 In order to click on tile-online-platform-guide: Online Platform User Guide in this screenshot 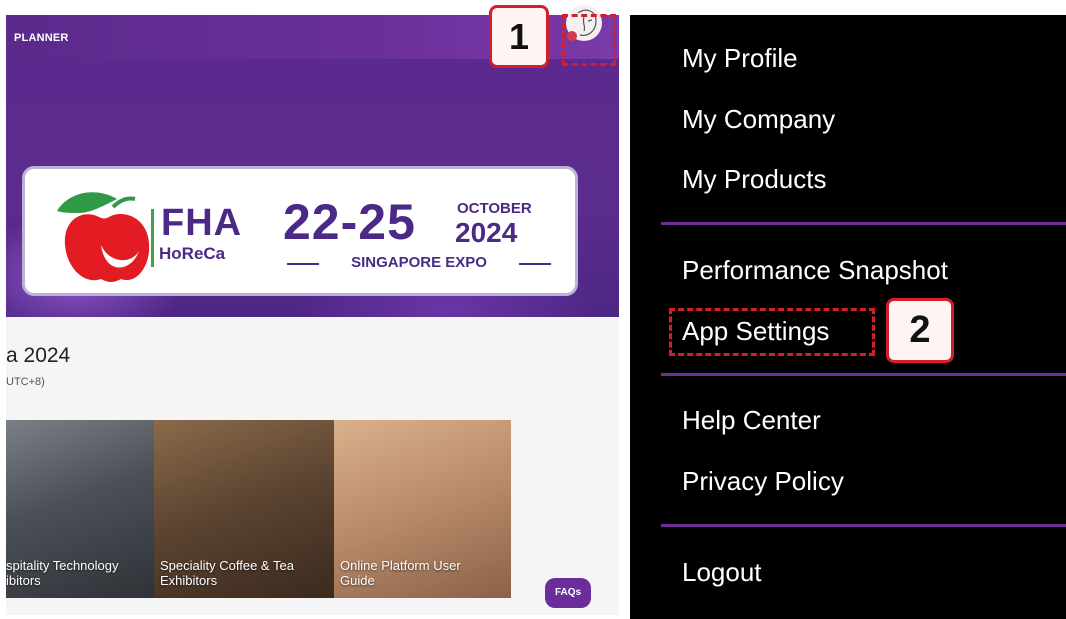, I will do `click(422, 509)`.